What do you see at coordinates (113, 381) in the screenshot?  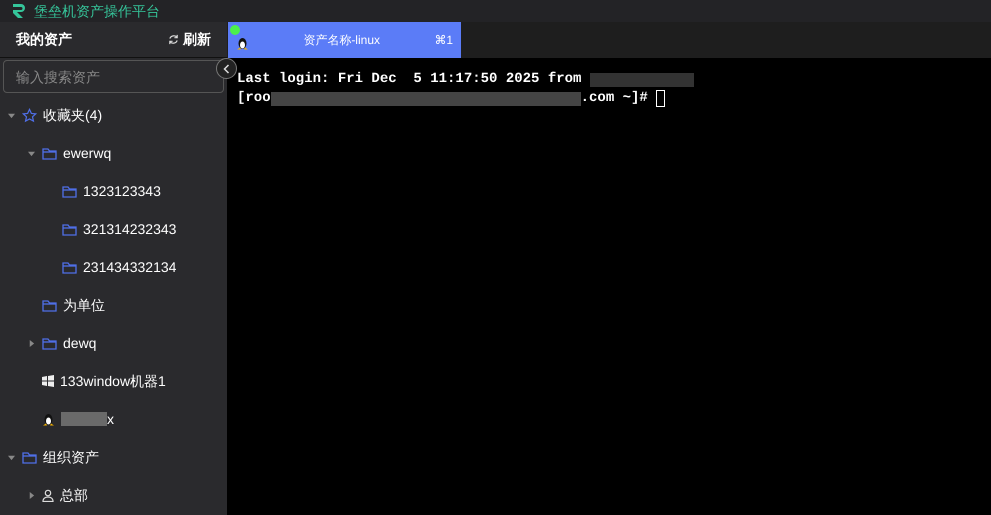 I see `tree-item: 133window机器1` at bounding box center [113, 381].